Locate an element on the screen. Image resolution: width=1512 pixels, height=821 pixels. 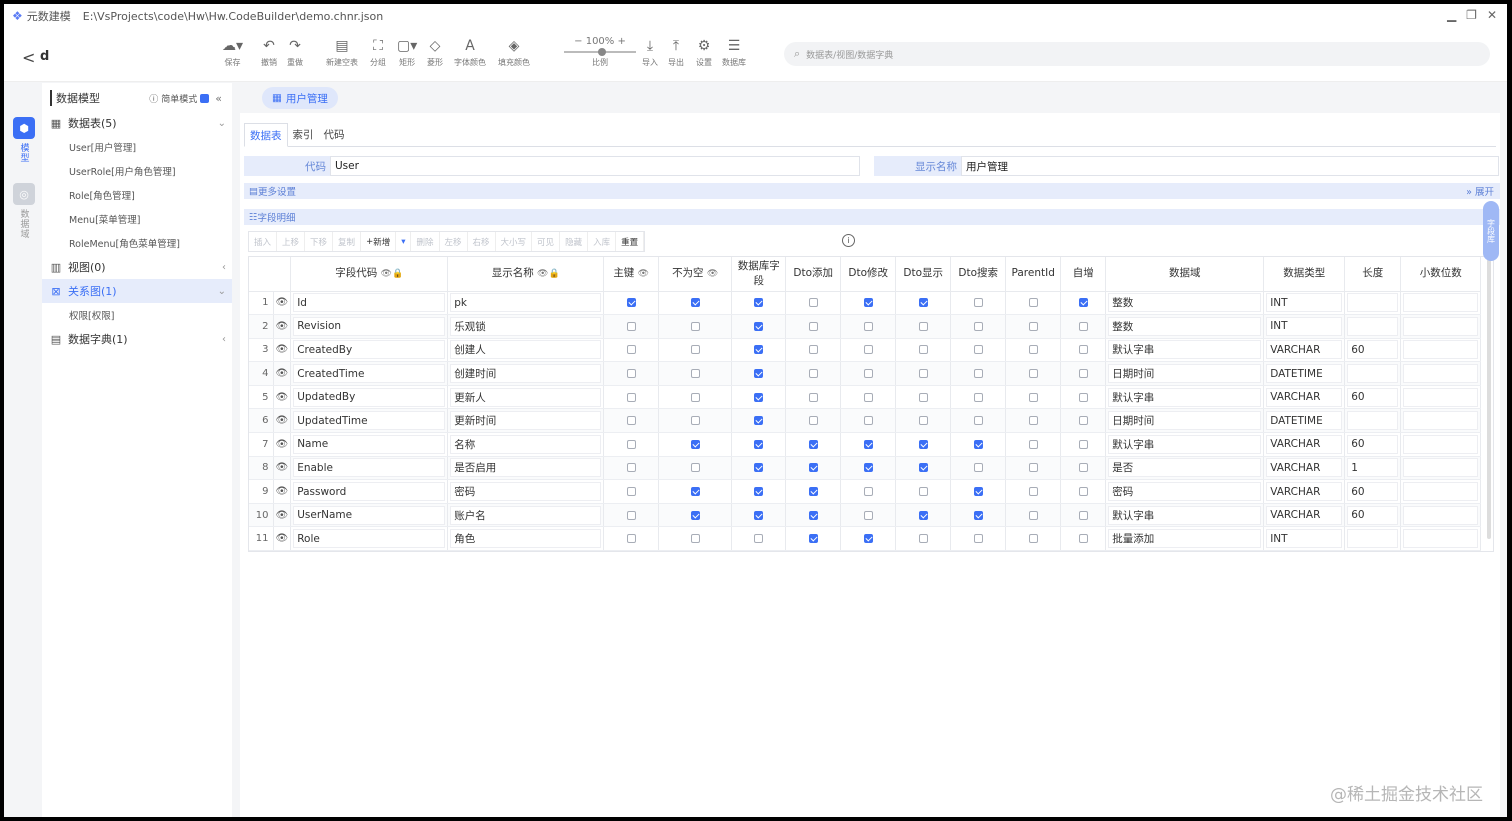
col-decimal: 小数位数 is located at coordinates (1441, 274).